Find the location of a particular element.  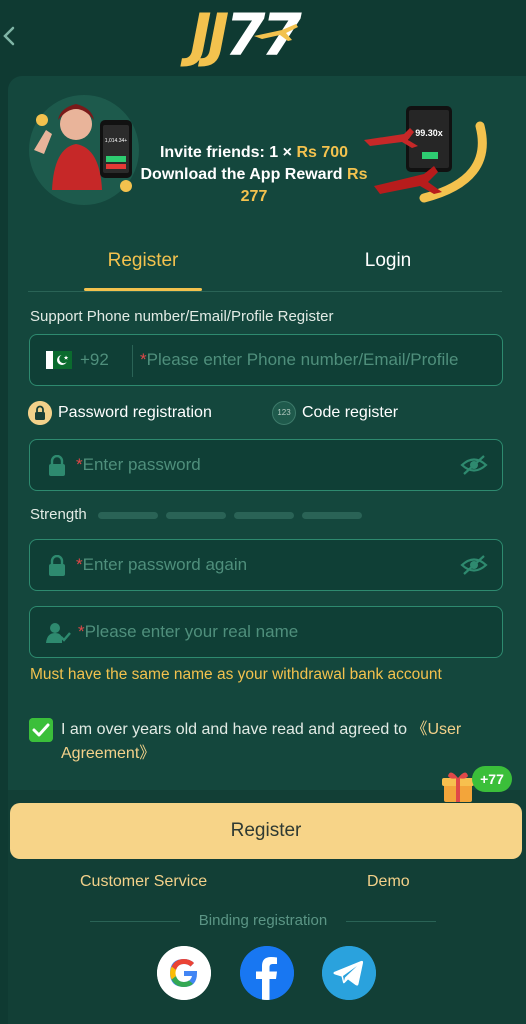

tab-login: Login is located at coordinates (388, 261).